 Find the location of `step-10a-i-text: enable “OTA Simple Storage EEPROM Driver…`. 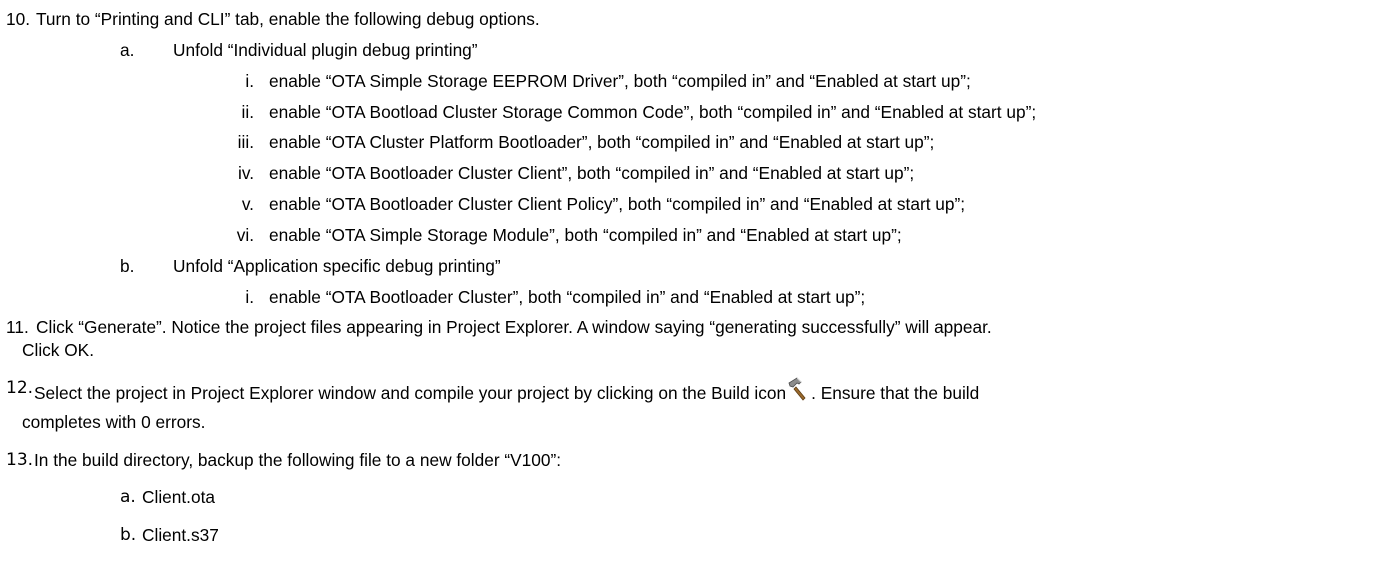

step-10a-i-text: enable “OTA Simple Storage EEPROM Driver… is located at coordinates (620, 81).